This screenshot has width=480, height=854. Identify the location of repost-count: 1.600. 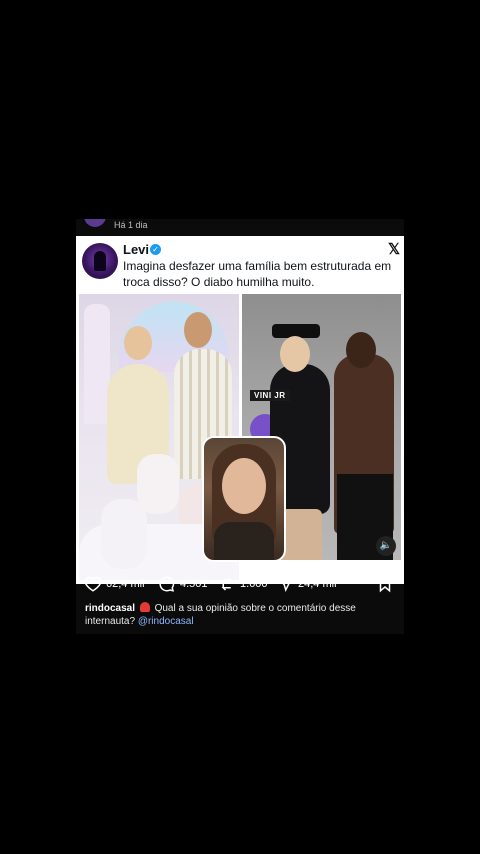
(254, 584).